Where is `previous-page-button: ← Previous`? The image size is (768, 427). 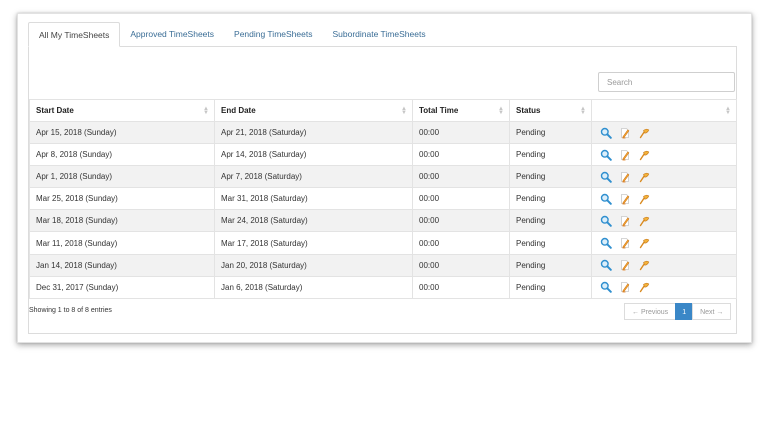 previous-page-button: ← Previous is located at coordinates (650, 311).